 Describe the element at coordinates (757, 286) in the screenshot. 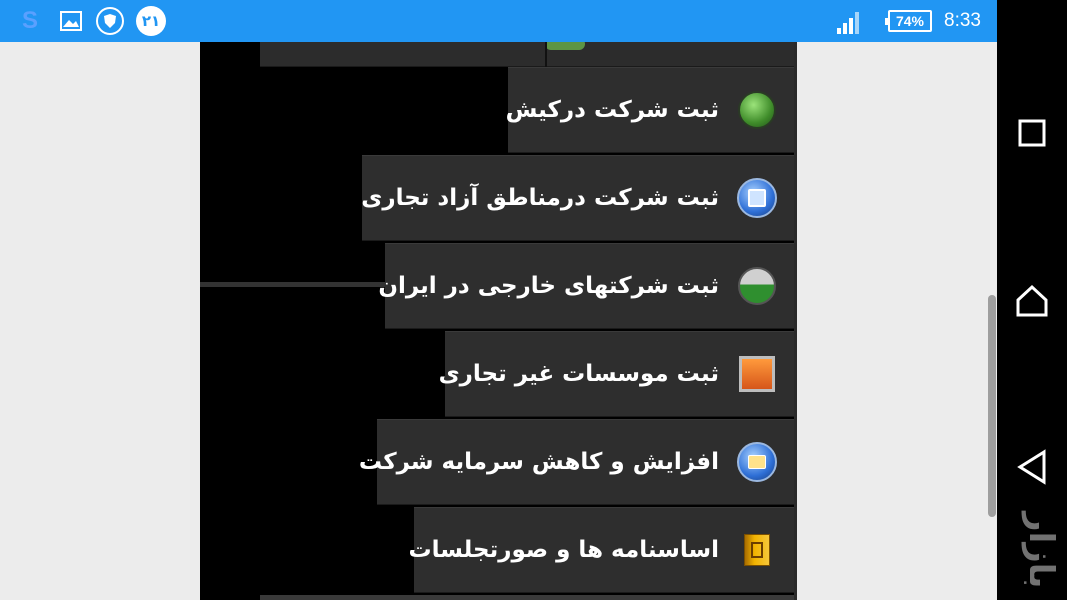

I see `dome-icon` at that location.